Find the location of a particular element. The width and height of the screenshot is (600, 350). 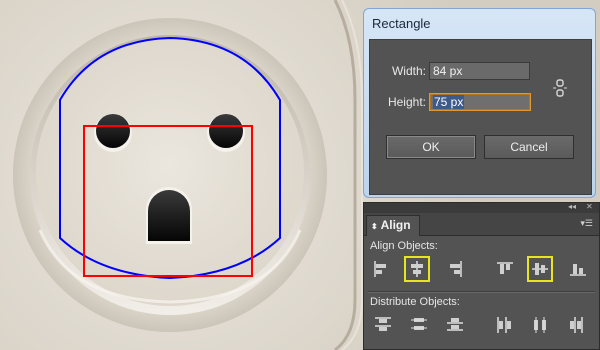

vertical-distribute-top-button is located at coordinates (383, 325).